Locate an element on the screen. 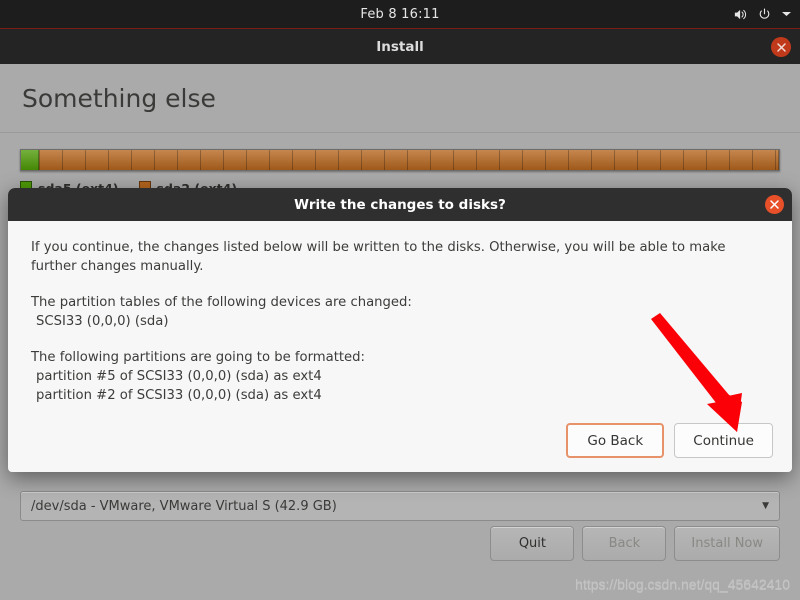 This screenshot has height=600, width=800. system-top-bar: Feb 8 16:11 is located at coordinates (400, 14).